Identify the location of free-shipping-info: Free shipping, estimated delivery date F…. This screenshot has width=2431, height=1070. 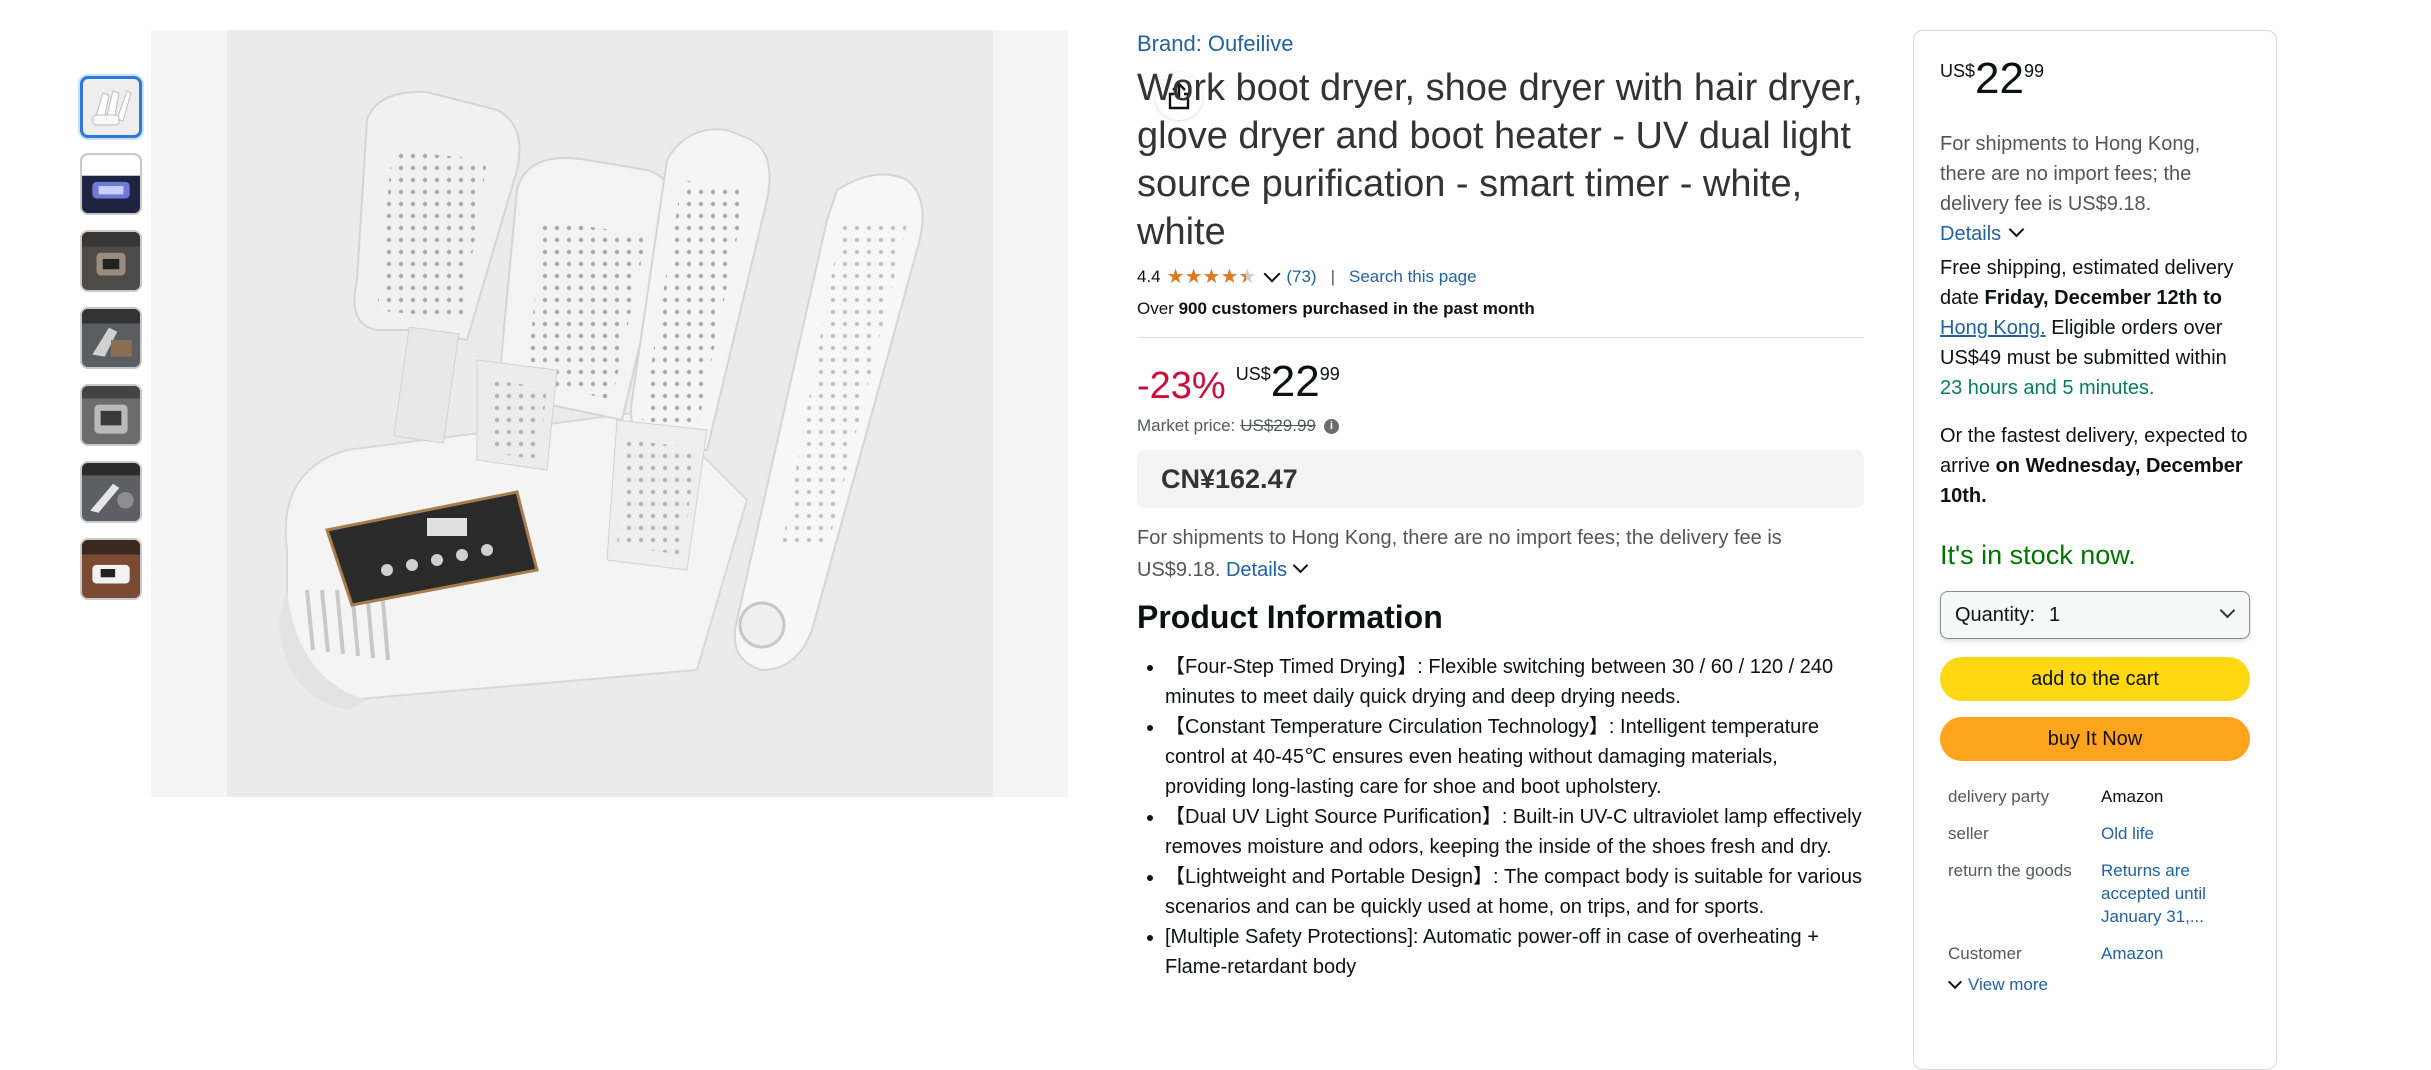
(2095, 328).